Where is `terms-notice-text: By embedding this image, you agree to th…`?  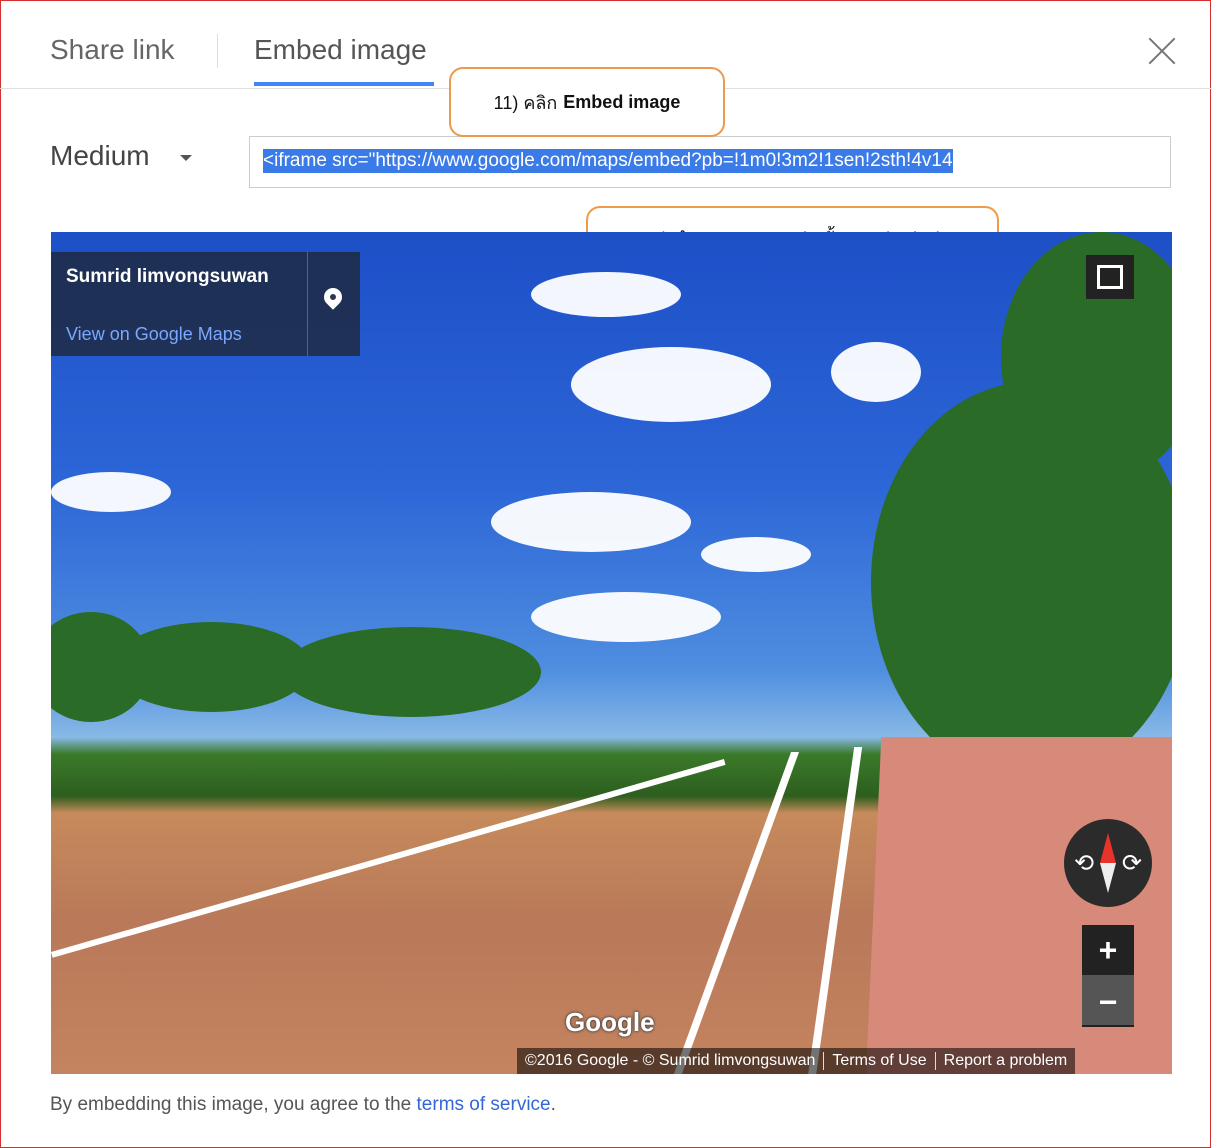
terms-notice-text: By embedding this image, you agree to th… is located at coordinates (231, 1104).